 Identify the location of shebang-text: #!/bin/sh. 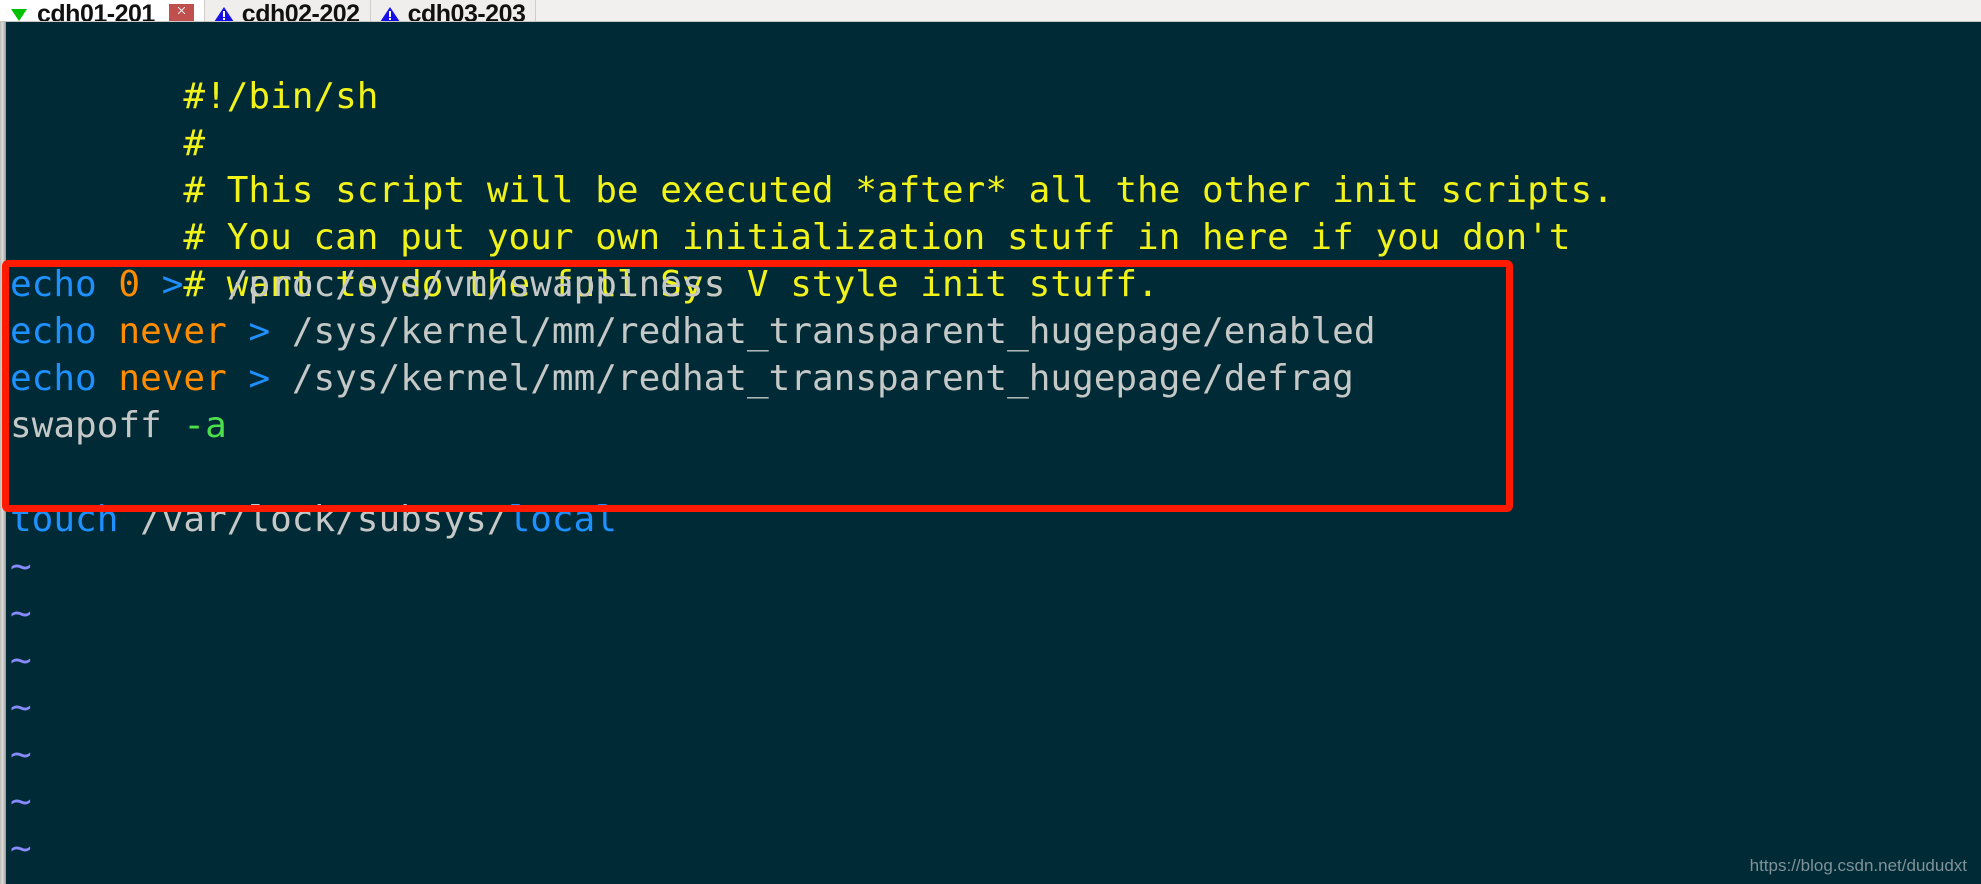
(281, 96).